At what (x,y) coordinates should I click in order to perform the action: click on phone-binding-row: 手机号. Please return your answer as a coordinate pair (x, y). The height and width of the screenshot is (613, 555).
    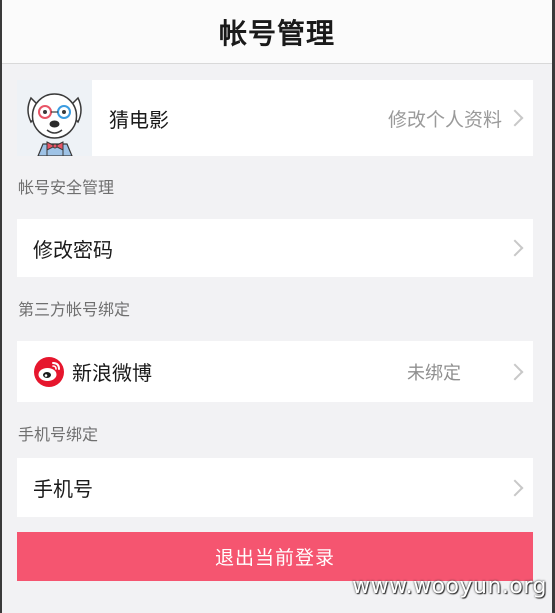
    Looking at the image, I should click on (275, 487).